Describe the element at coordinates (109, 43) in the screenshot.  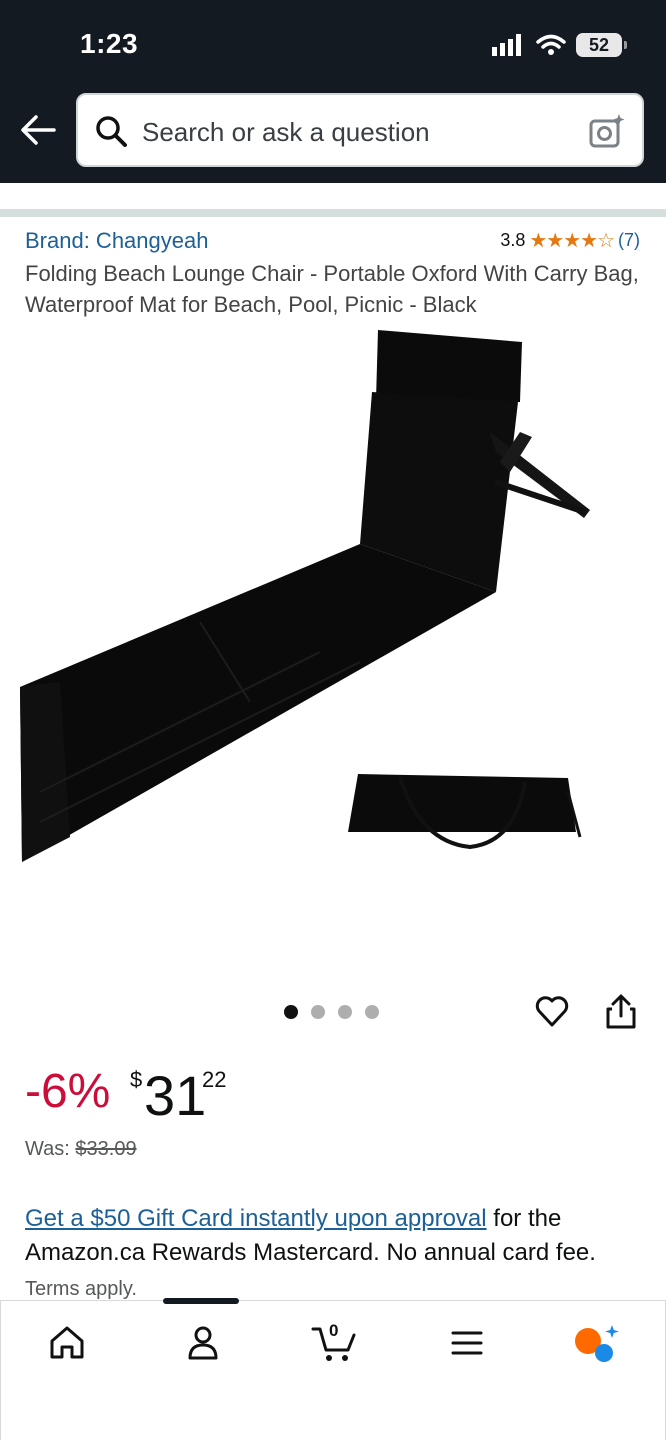
I see `status-time: 1:23` at that location.